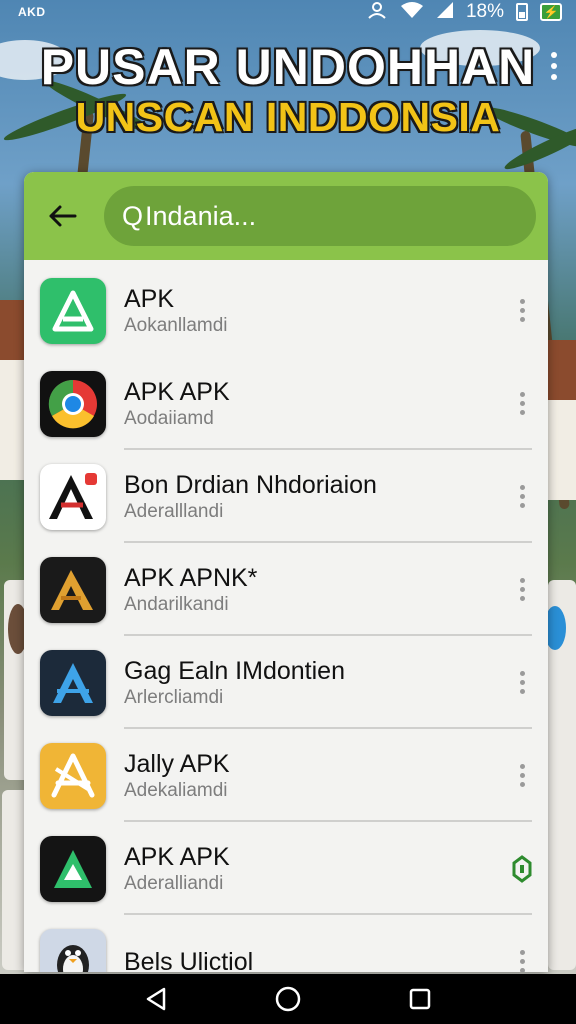  What do you see at coordinates (149, 298) in the screenshot?
I see `app-name: APK` at bounding box center [149, 298].